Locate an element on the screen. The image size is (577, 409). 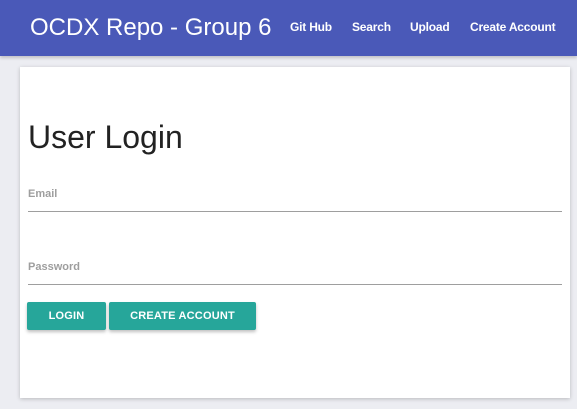
email-field is located at coordinates (295, 200).